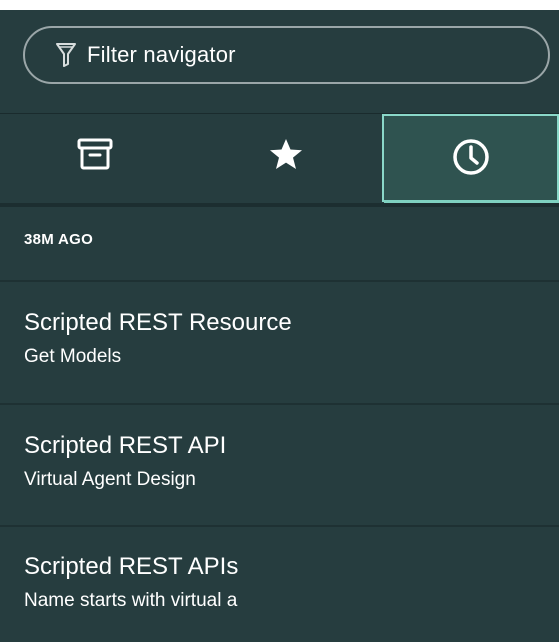  What do you see at coordinates (158, 339) in the screenshot?
I see `history-item: Scripted REST Resource Get Models` at bounding box center [158, 339].